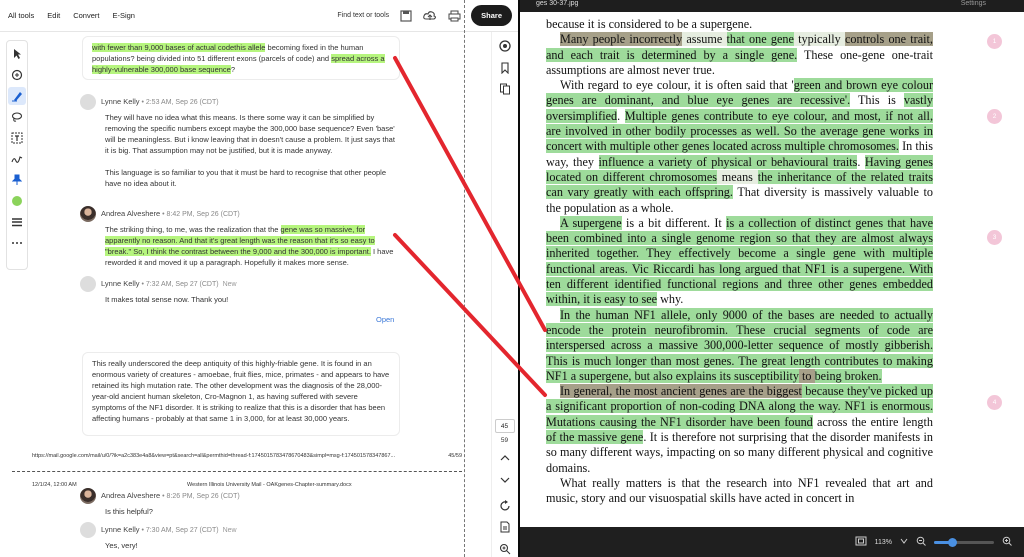 The width and height of the screenshot is (1024, 557). I want to click on pin-icon, so click(17, 180).